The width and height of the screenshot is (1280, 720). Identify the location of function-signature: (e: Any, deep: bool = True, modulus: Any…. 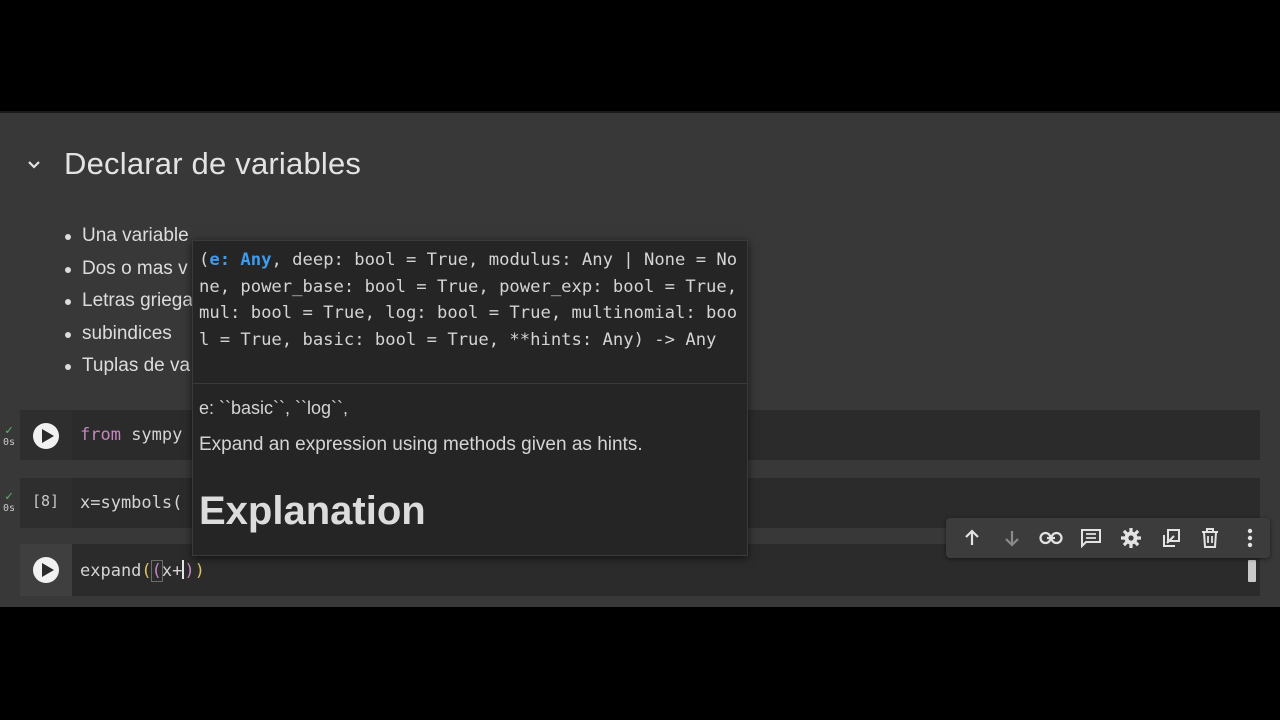
(471, 300).